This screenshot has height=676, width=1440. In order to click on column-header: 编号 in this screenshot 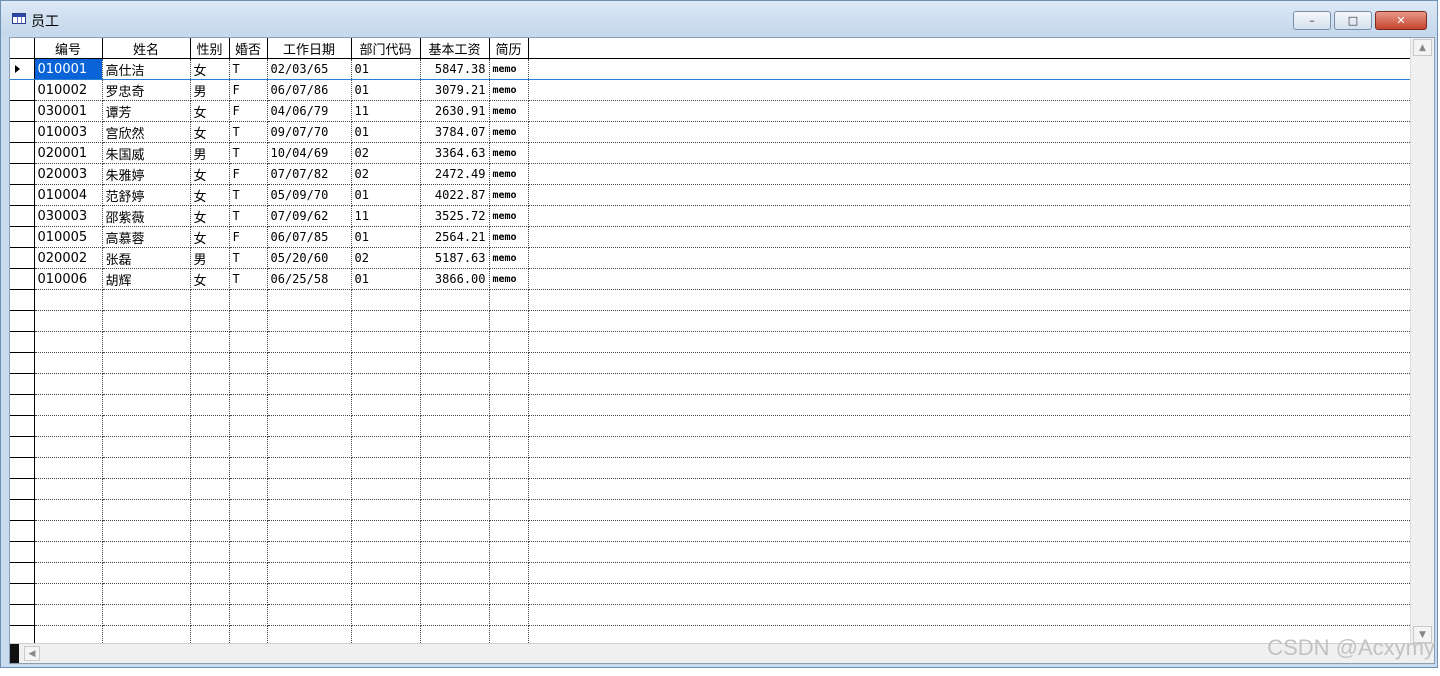, I will do `click(68, 48)`.